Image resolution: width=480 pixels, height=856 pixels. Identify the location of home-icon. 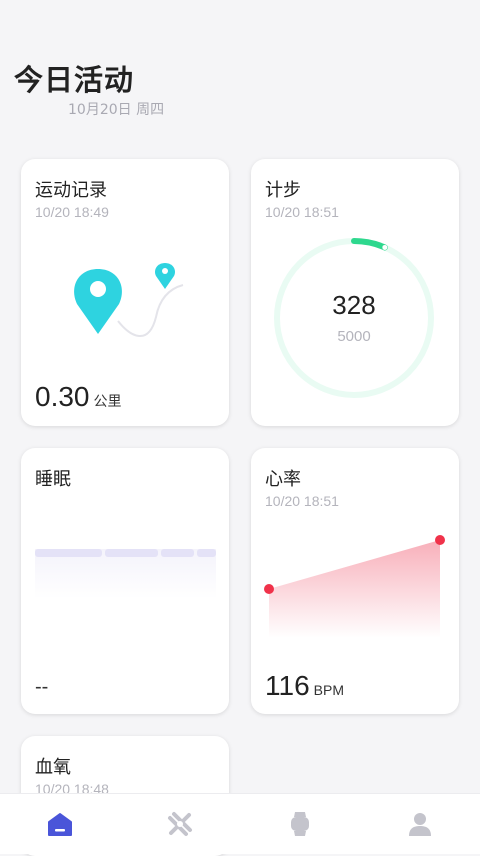
(60, 824).